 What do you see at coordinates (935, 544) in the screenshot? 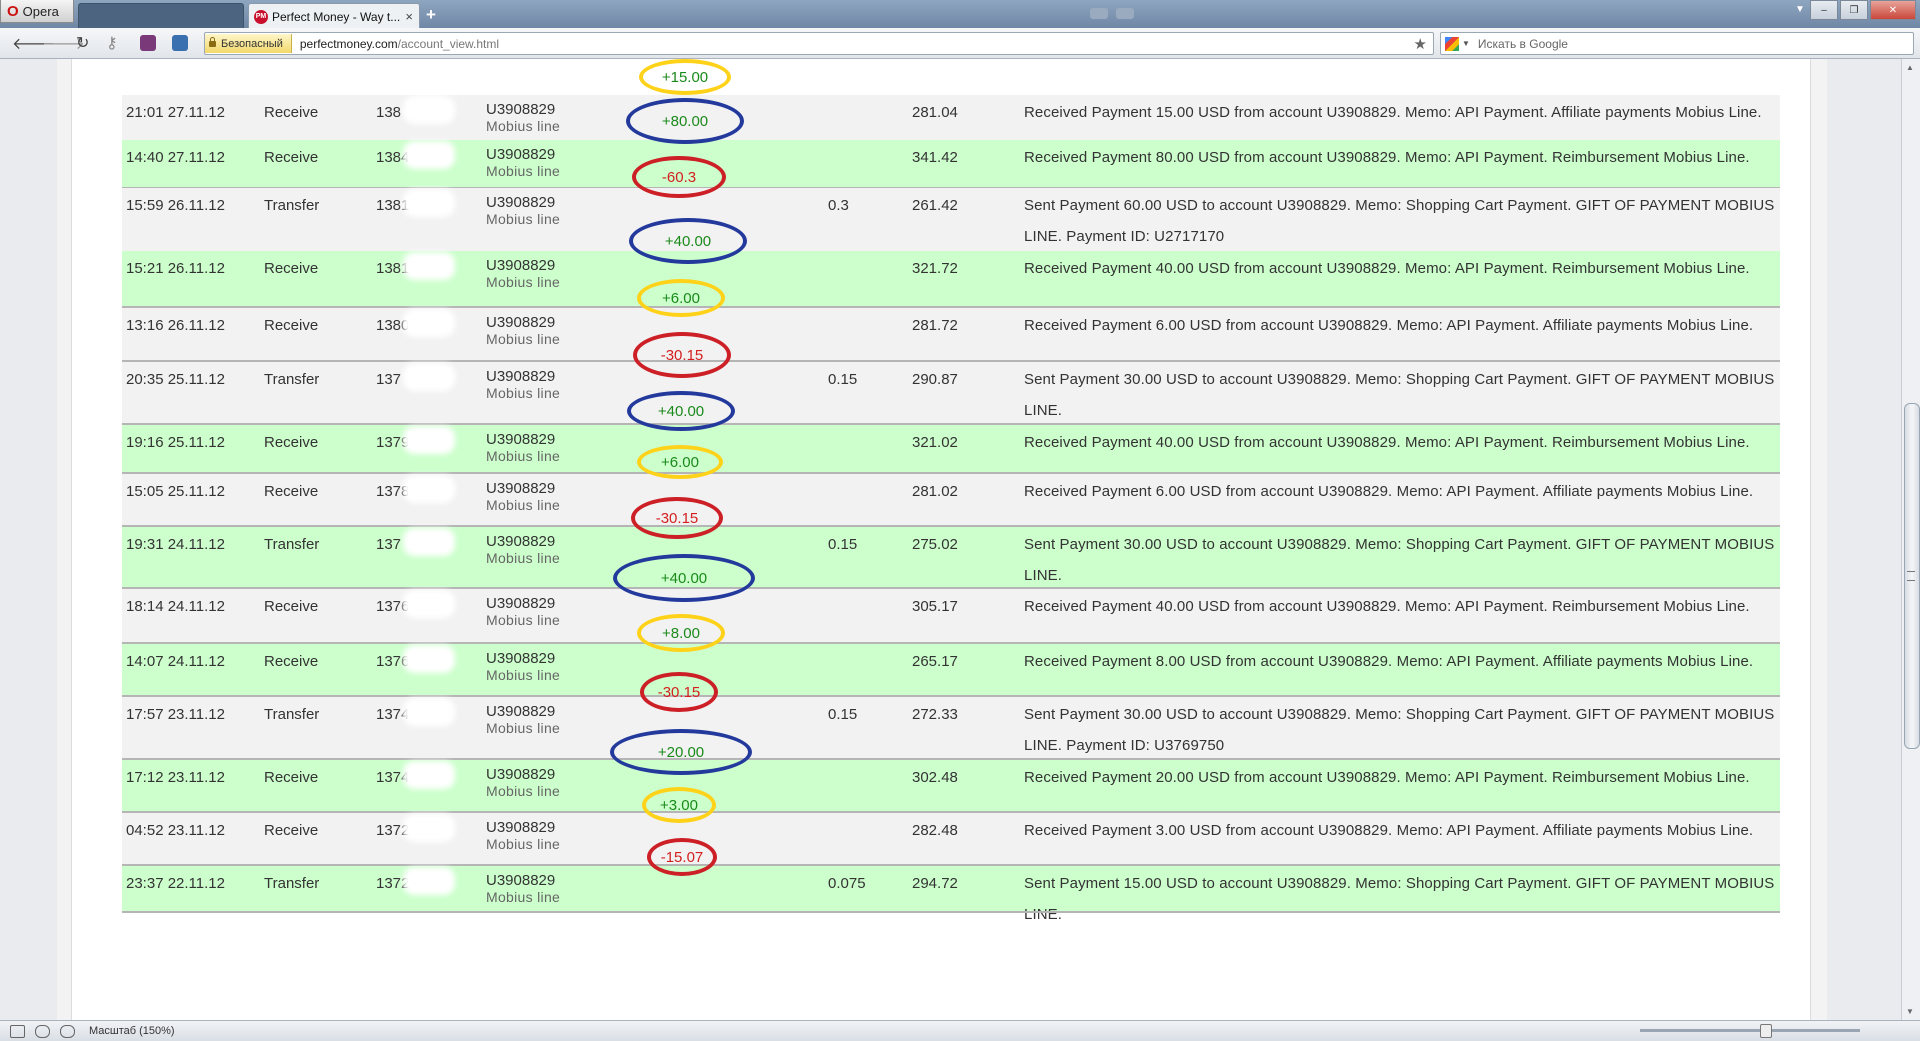
I see `balance-cell: 275.02` at bounding box center [935, 544].